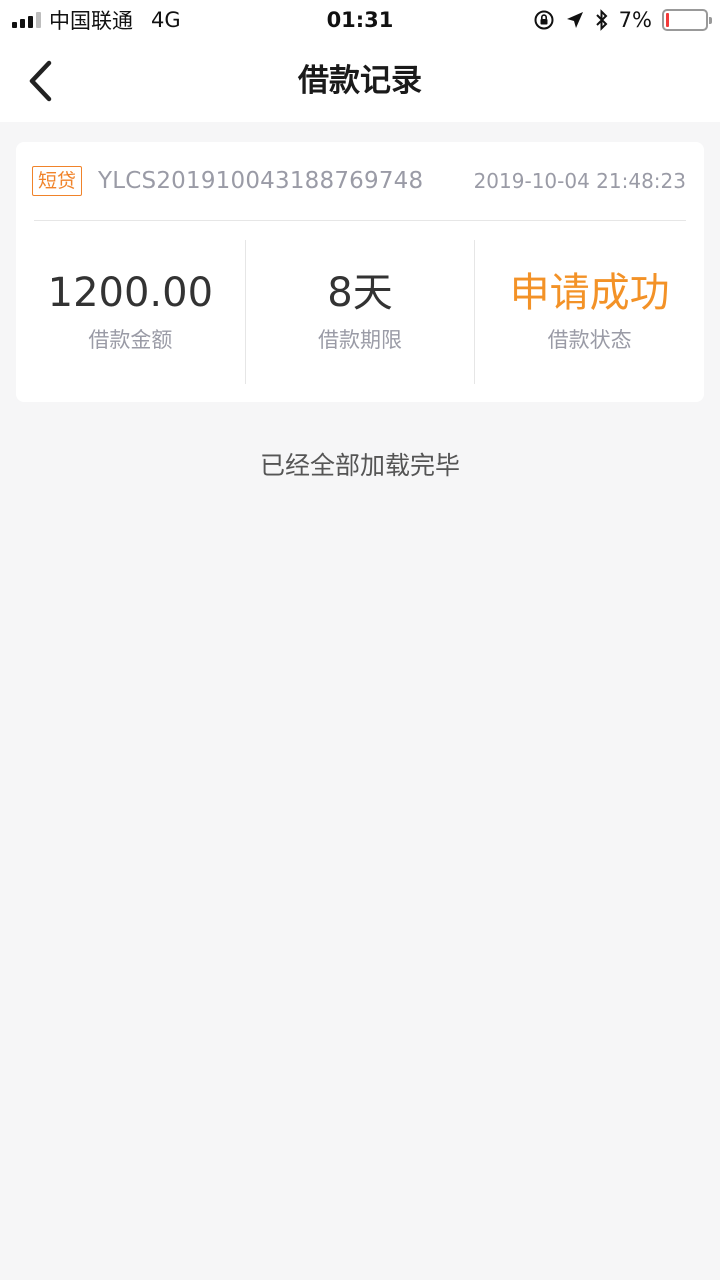 Image resolution: width=720 pixels, height=1280 pixels. I want to click on stat-term: 8天 借款期限, so click(359, 312).